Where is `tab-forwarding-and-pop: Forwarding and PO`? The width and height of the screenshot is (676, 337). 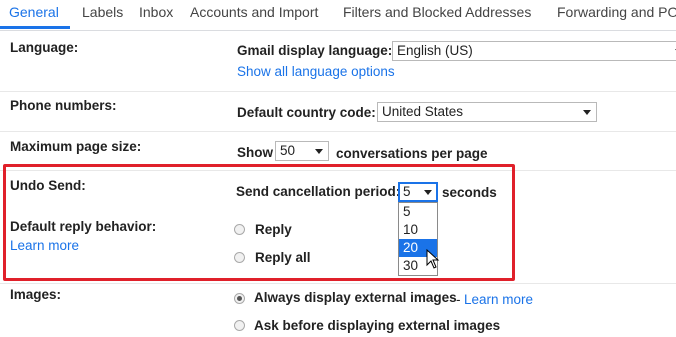
tab-forwarding-and-pop: Forwarding and PO is located at coordinates (616, 12).